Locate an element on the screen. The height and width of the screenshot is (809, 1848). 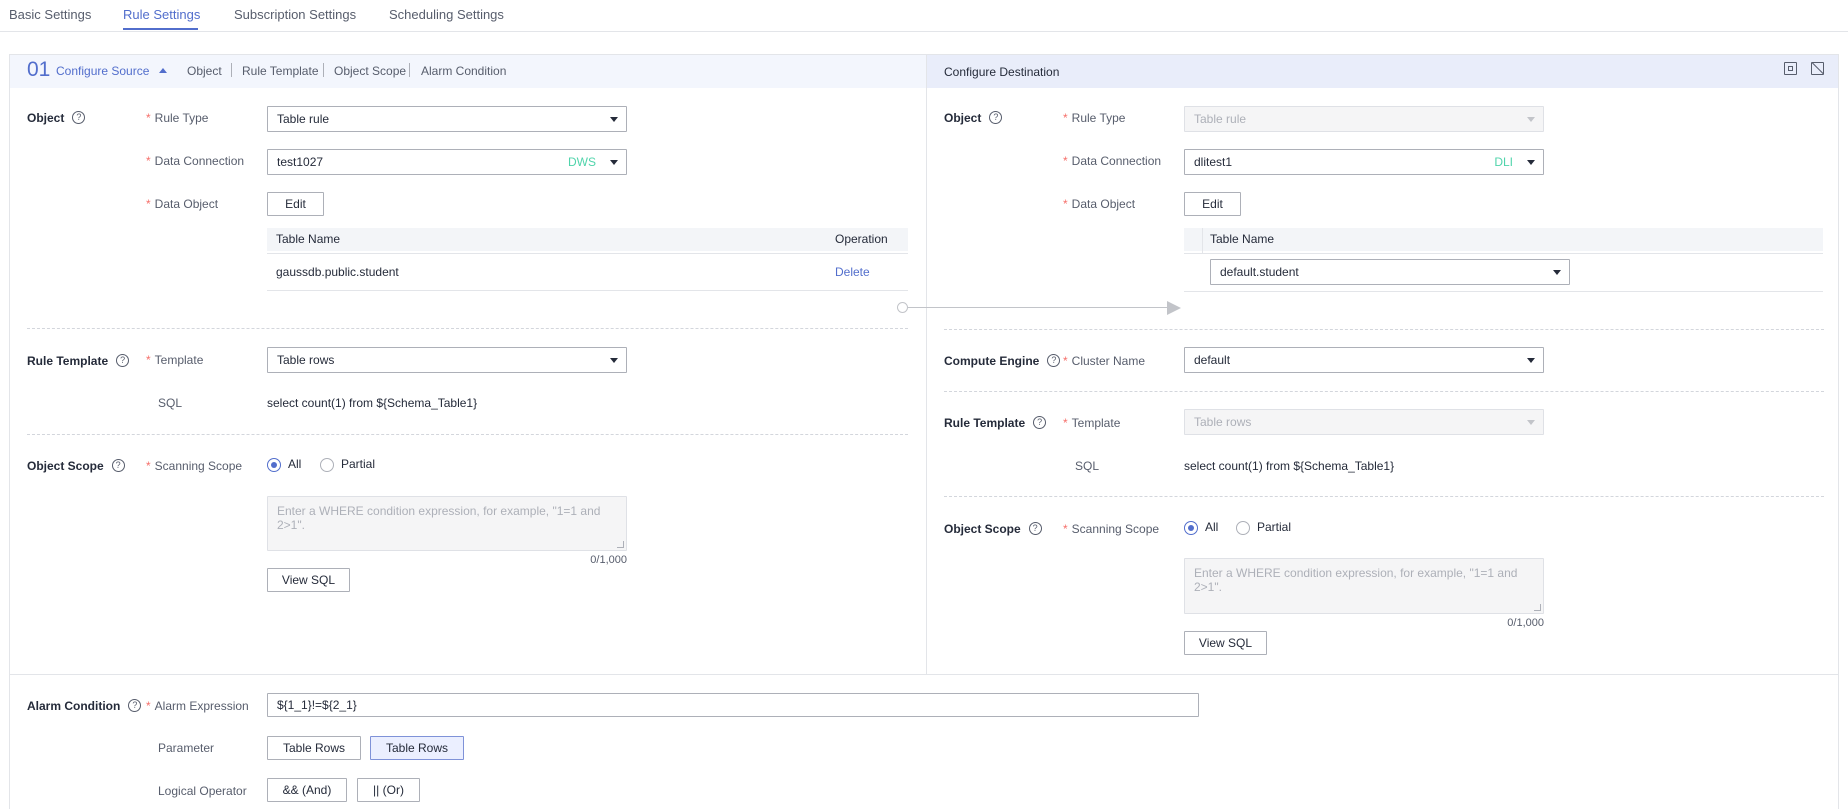
cluster-name-select: default is located at coordinates (1364, 360).